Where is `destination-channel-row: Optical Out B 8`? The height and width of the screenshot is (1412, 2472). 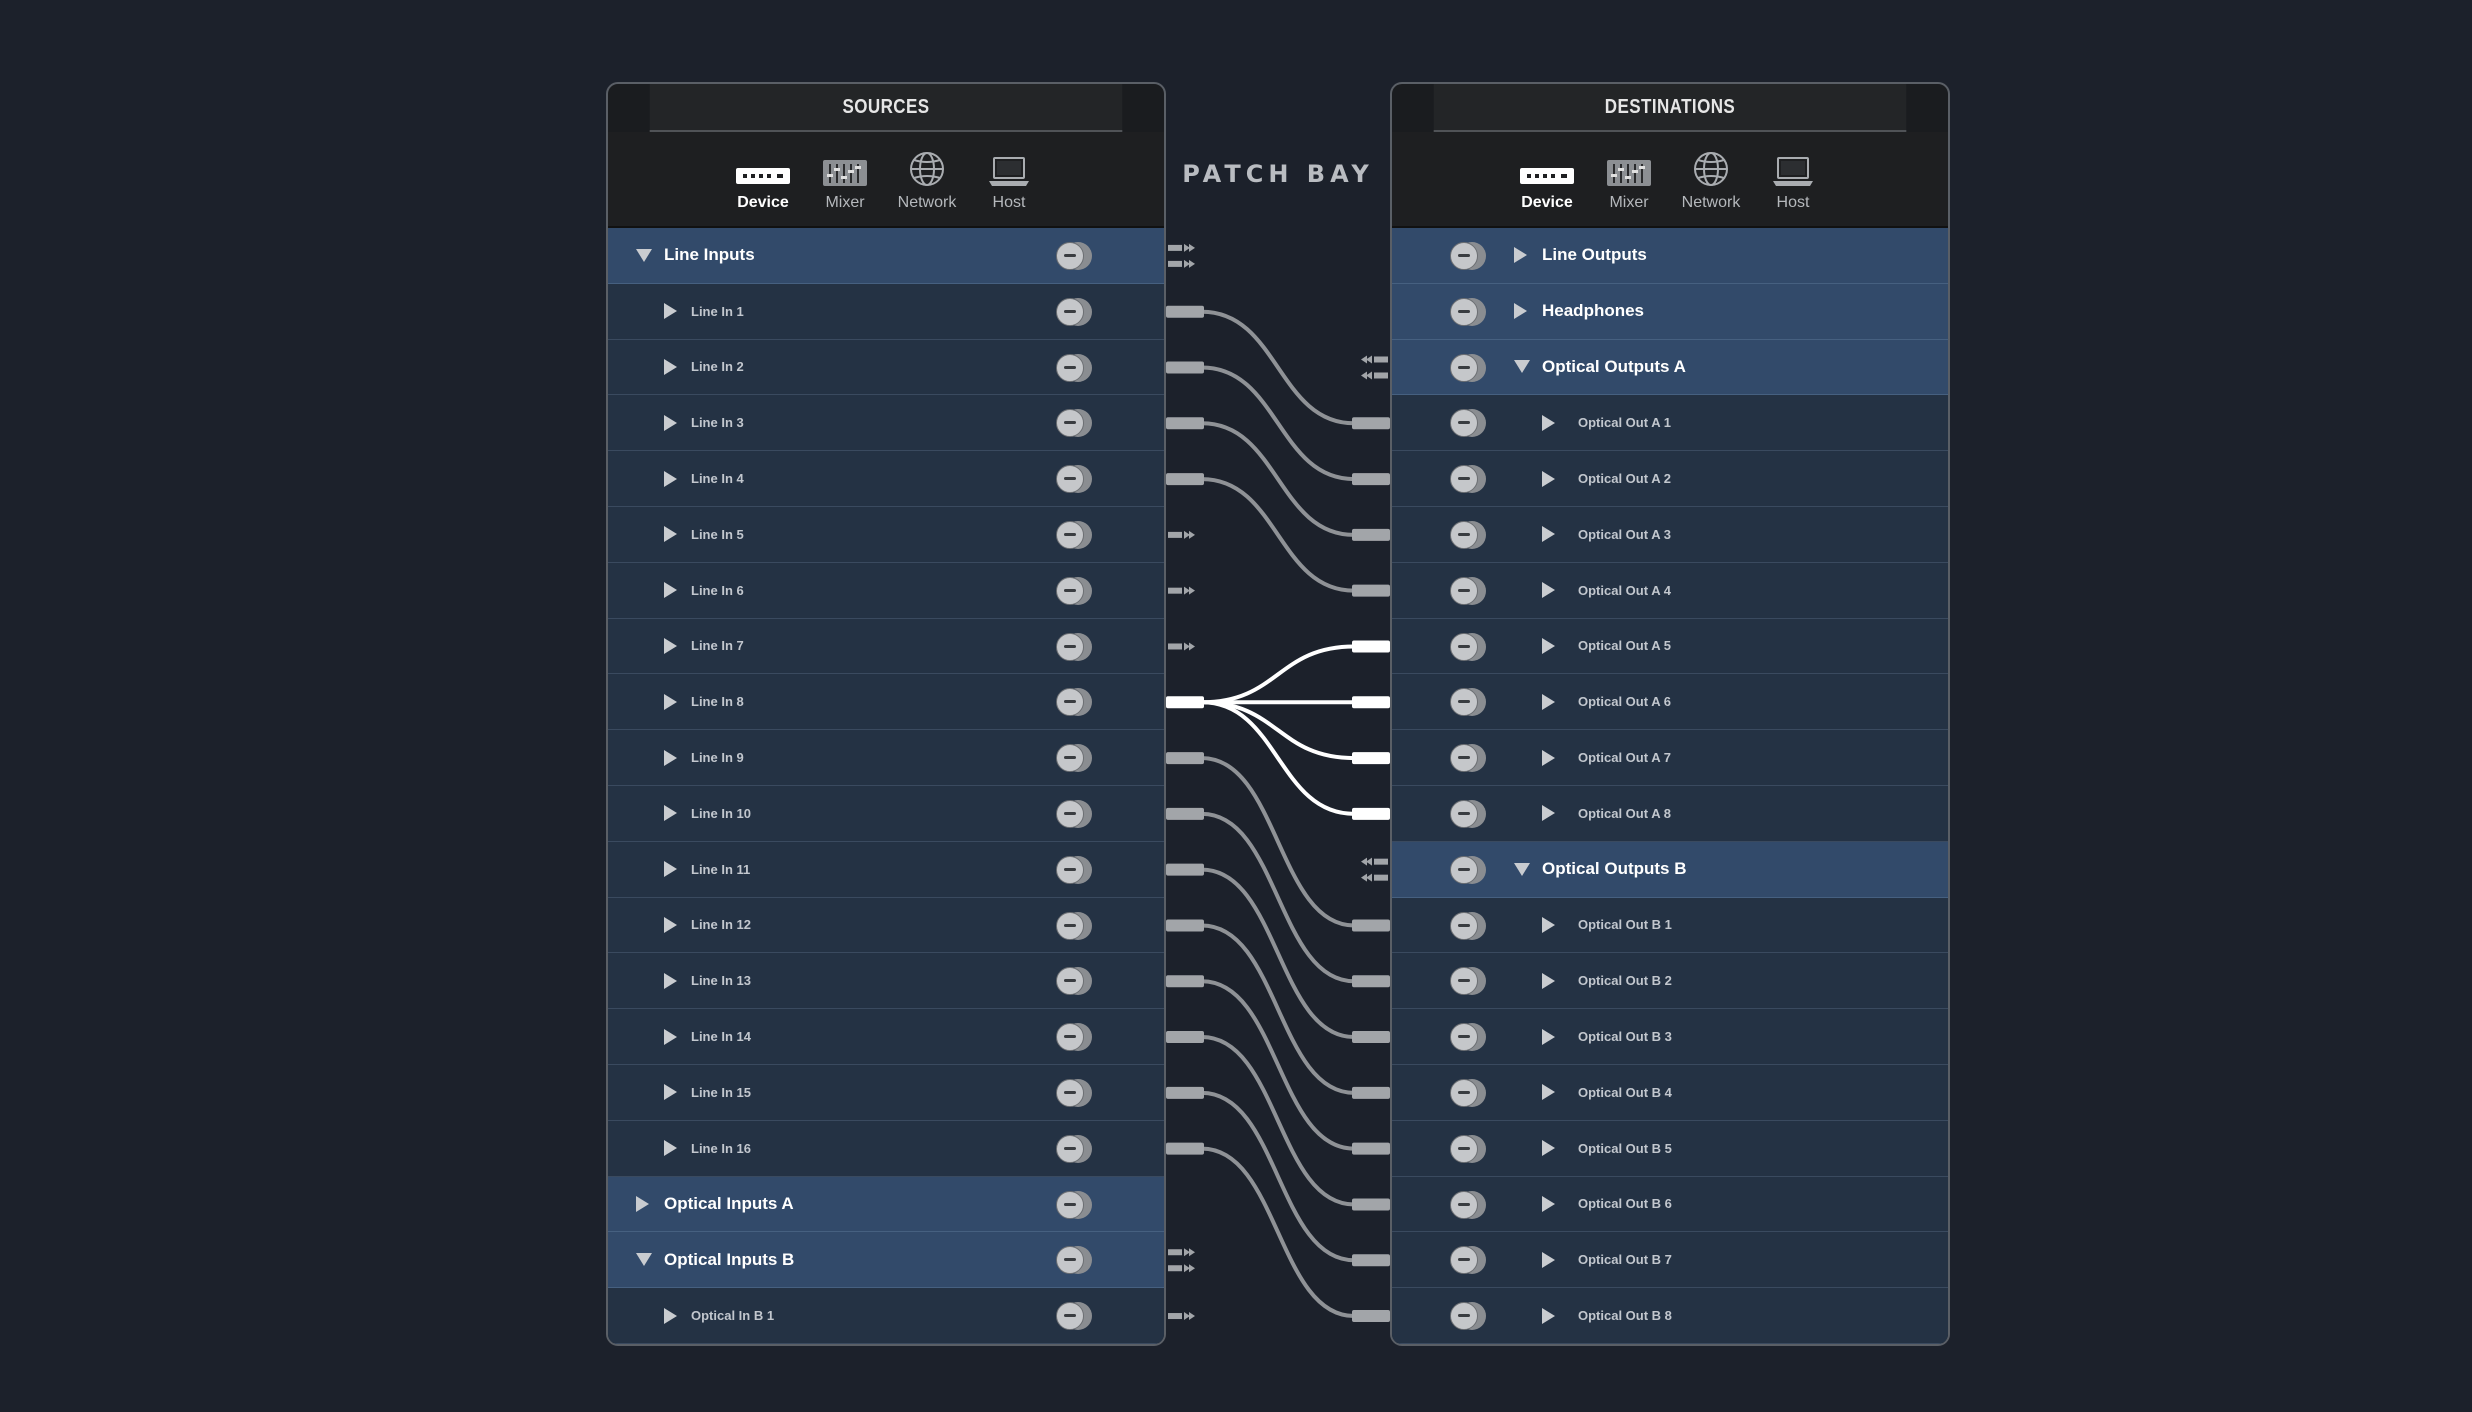
destination-channel-row: Optical Out B 8 is located at coordinates (1670, 1316).